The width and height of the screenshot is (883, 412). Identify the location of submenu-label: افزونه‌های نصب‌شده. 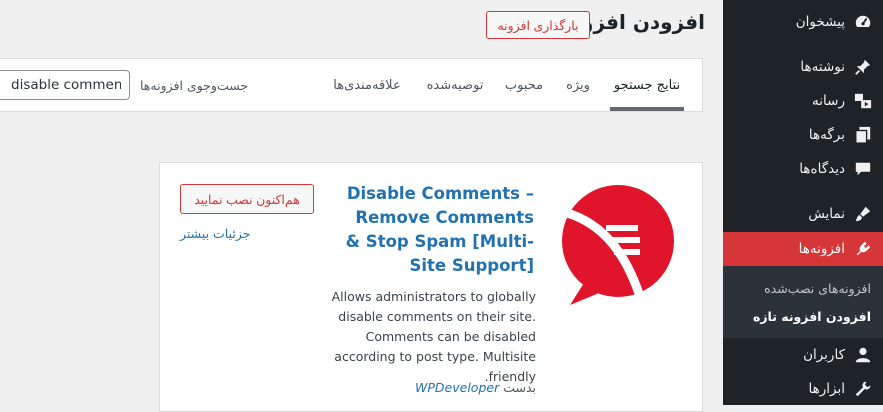
(817, 288).